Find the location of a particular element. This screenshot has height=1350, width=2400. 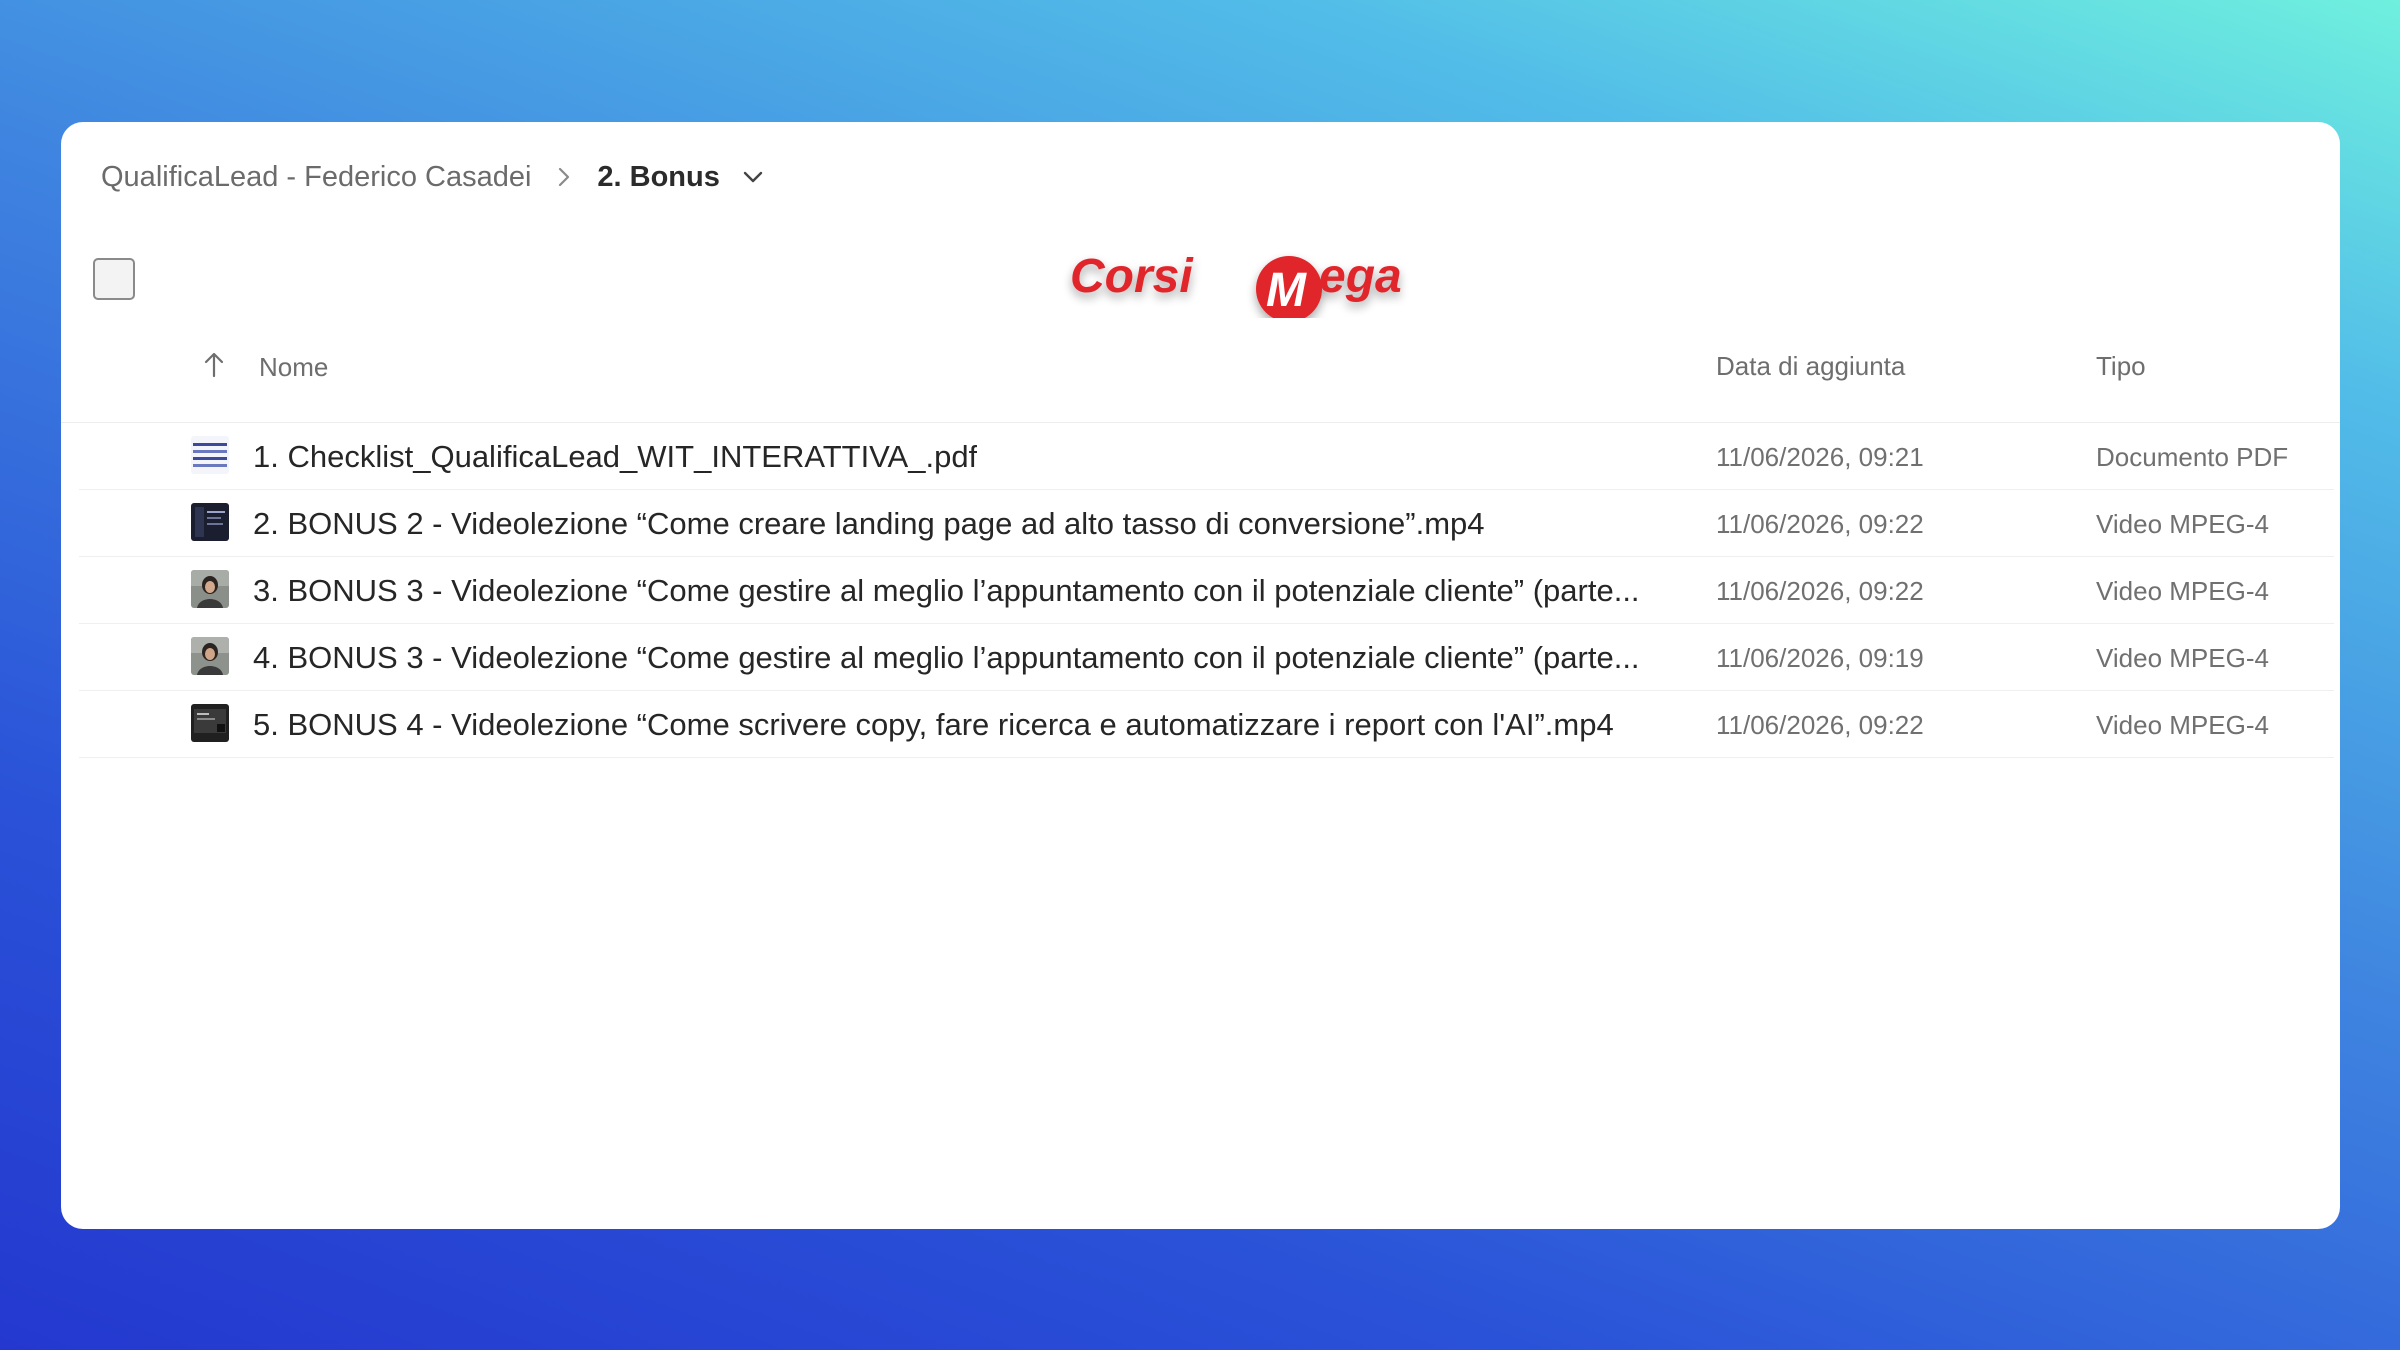

logo-text-left: Corsi is located at coordinates (1132, 276).